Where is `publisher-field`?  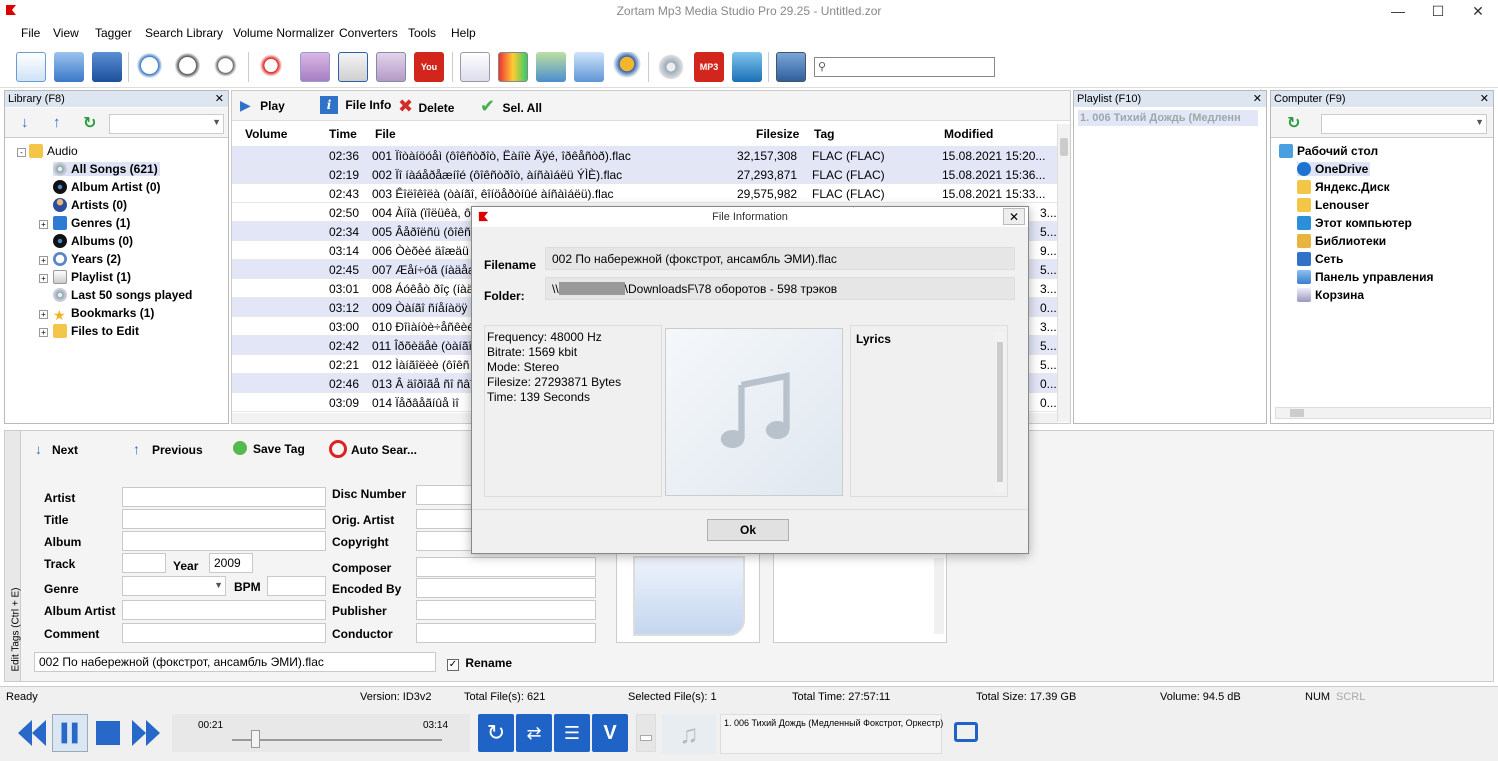 publisher-field is located at coordinates (506, 610).